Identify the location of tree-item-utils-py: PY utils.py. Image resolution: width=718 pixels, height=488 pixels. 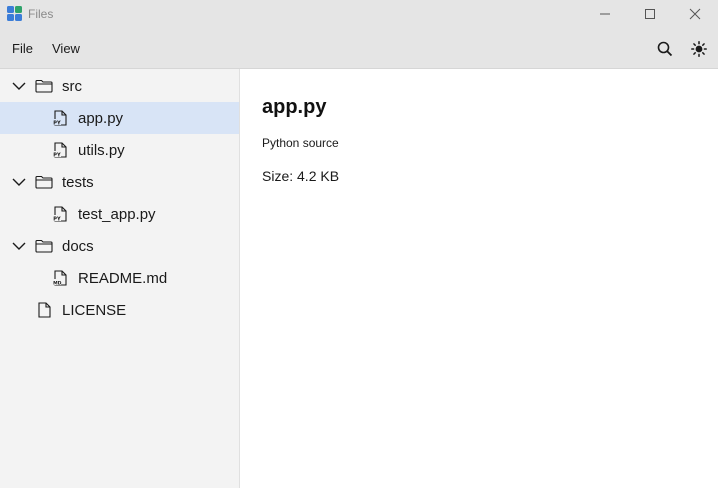
(119, 150).